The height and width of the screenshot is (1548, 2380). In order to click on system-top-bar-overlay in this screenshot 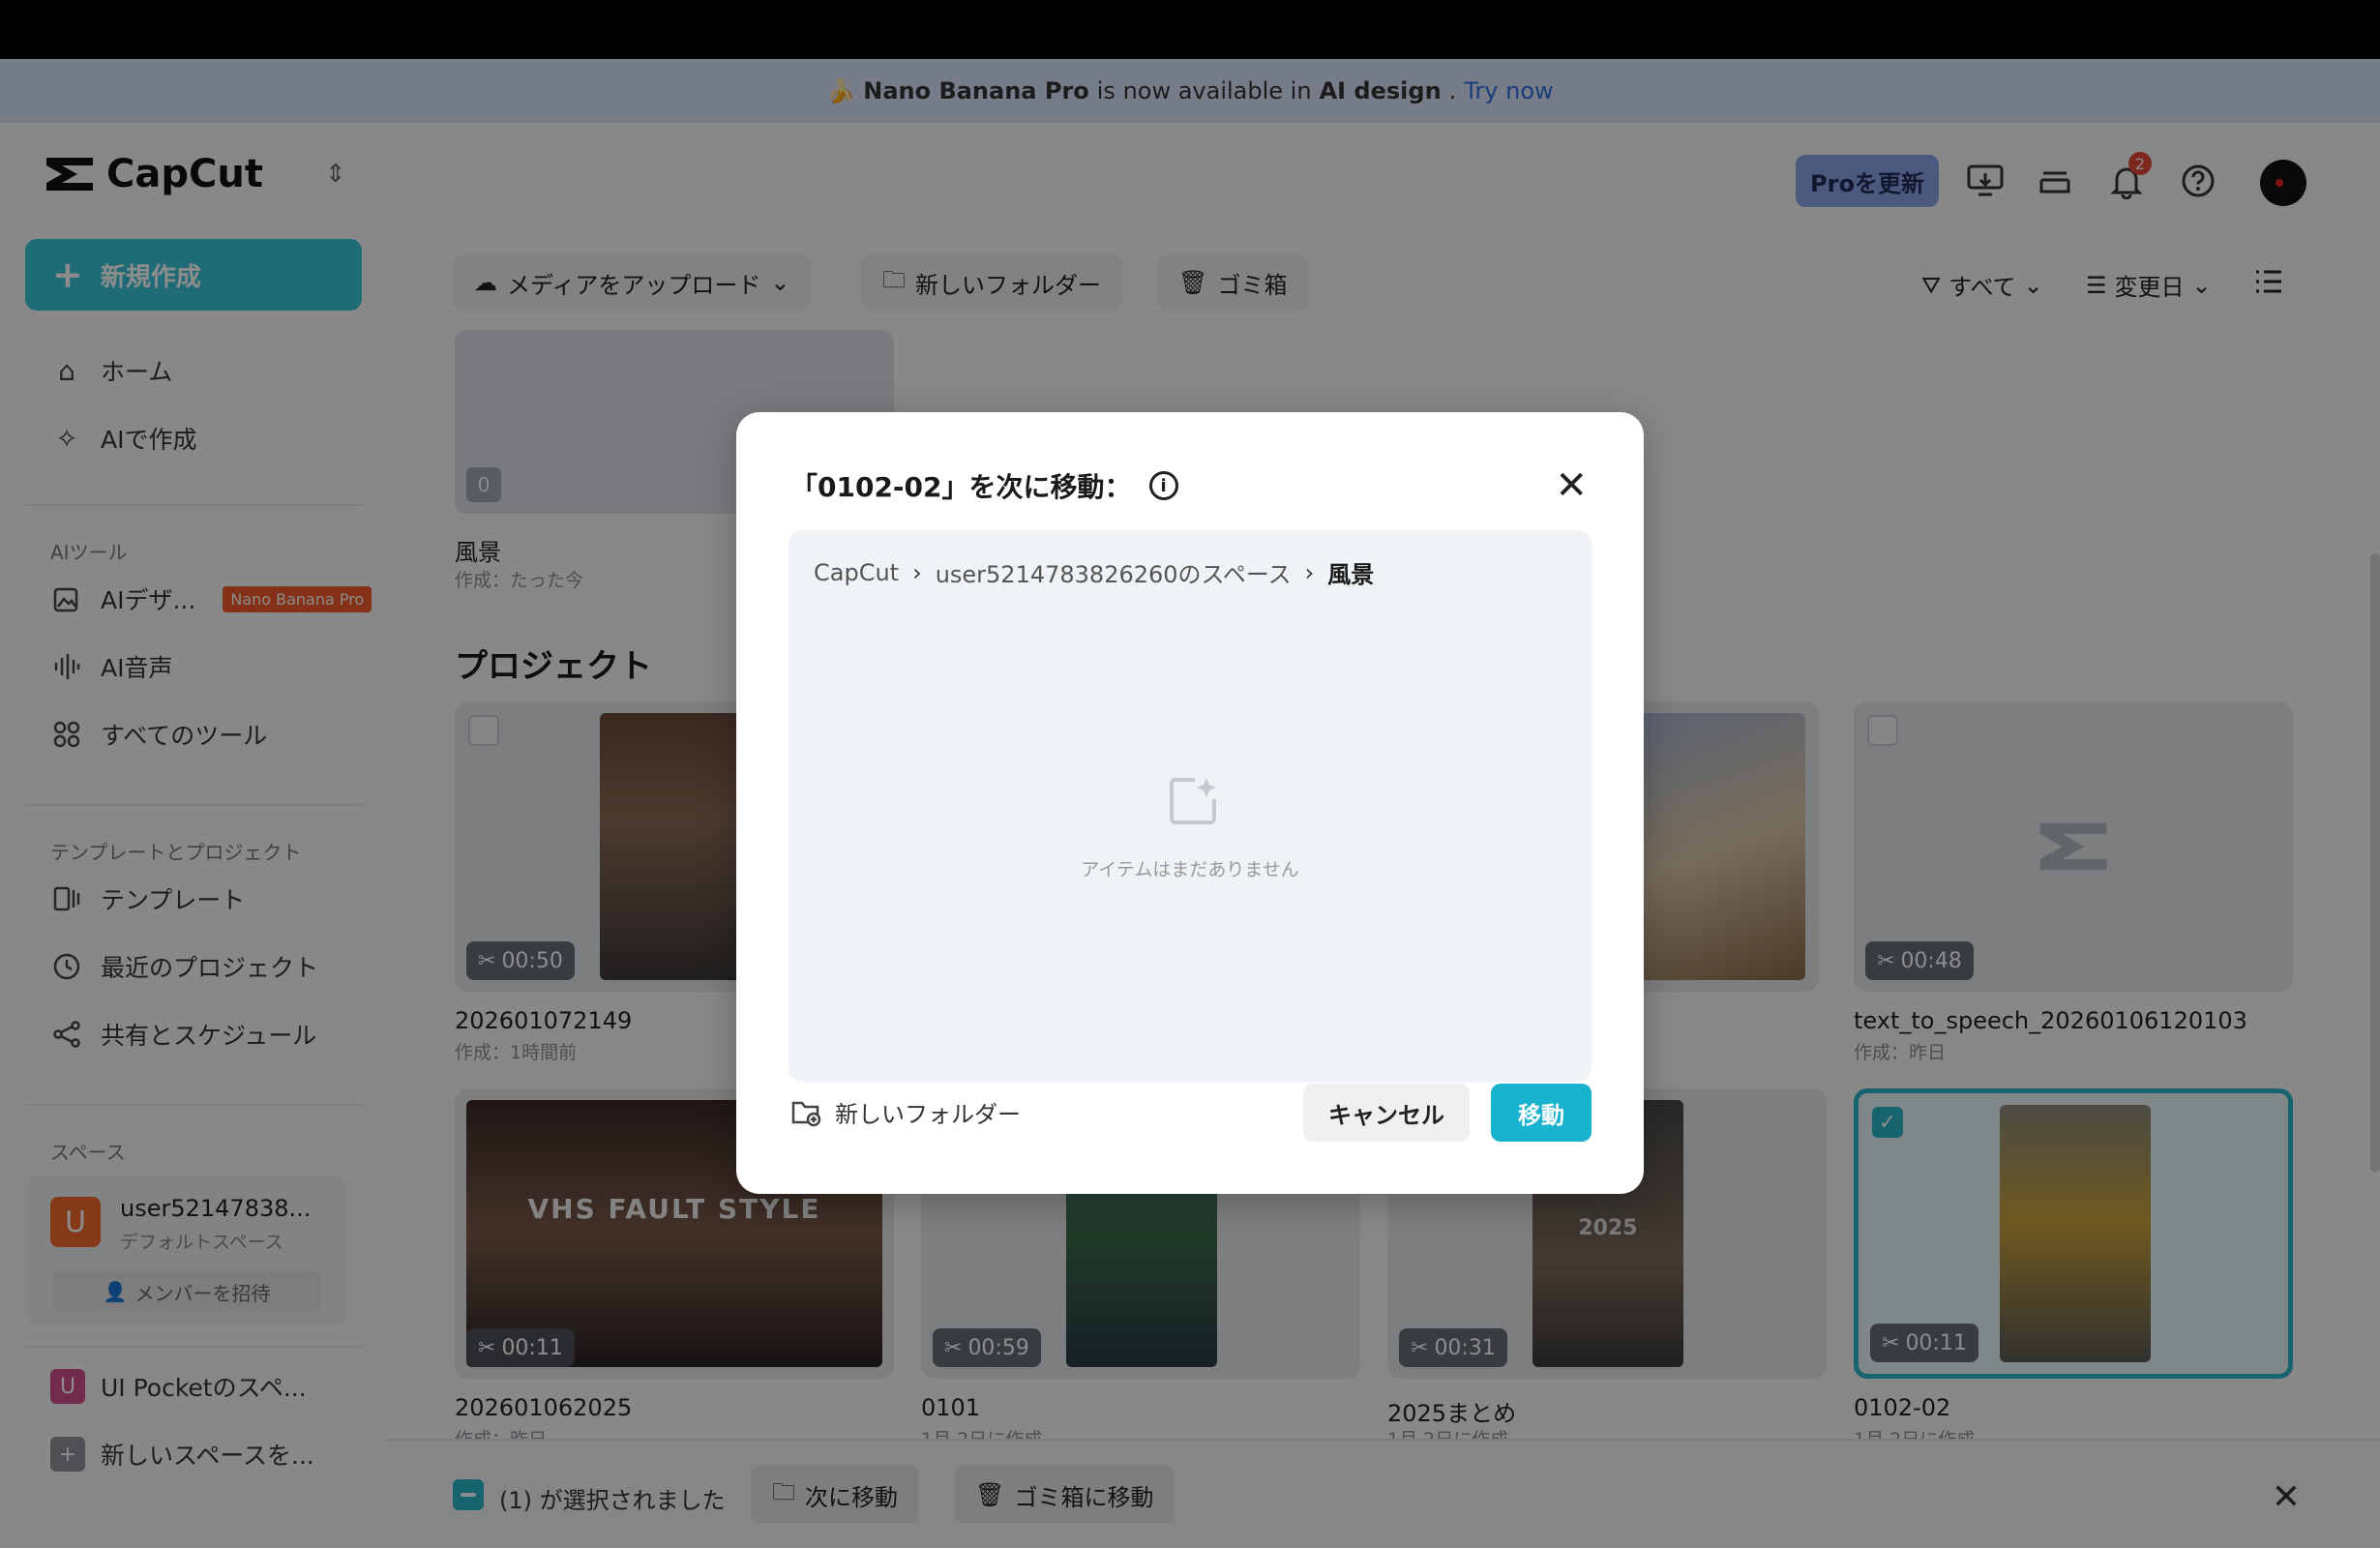, I will do `click(1190, 29)`.